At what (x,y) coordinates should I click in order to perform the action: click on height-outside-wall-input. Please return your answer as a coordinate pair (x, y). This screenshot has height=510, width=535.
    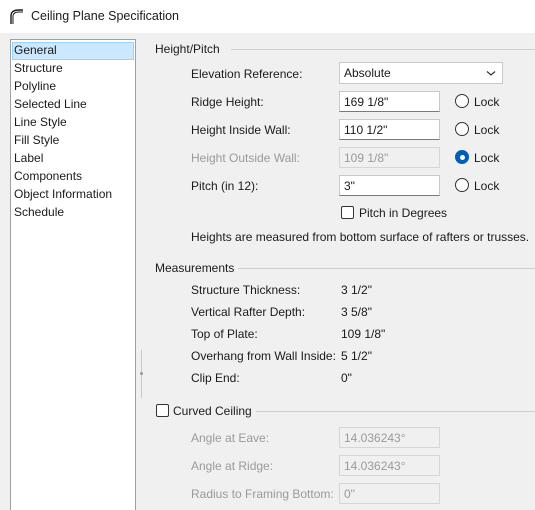
    Looking at the image, I should click on (389, 157).